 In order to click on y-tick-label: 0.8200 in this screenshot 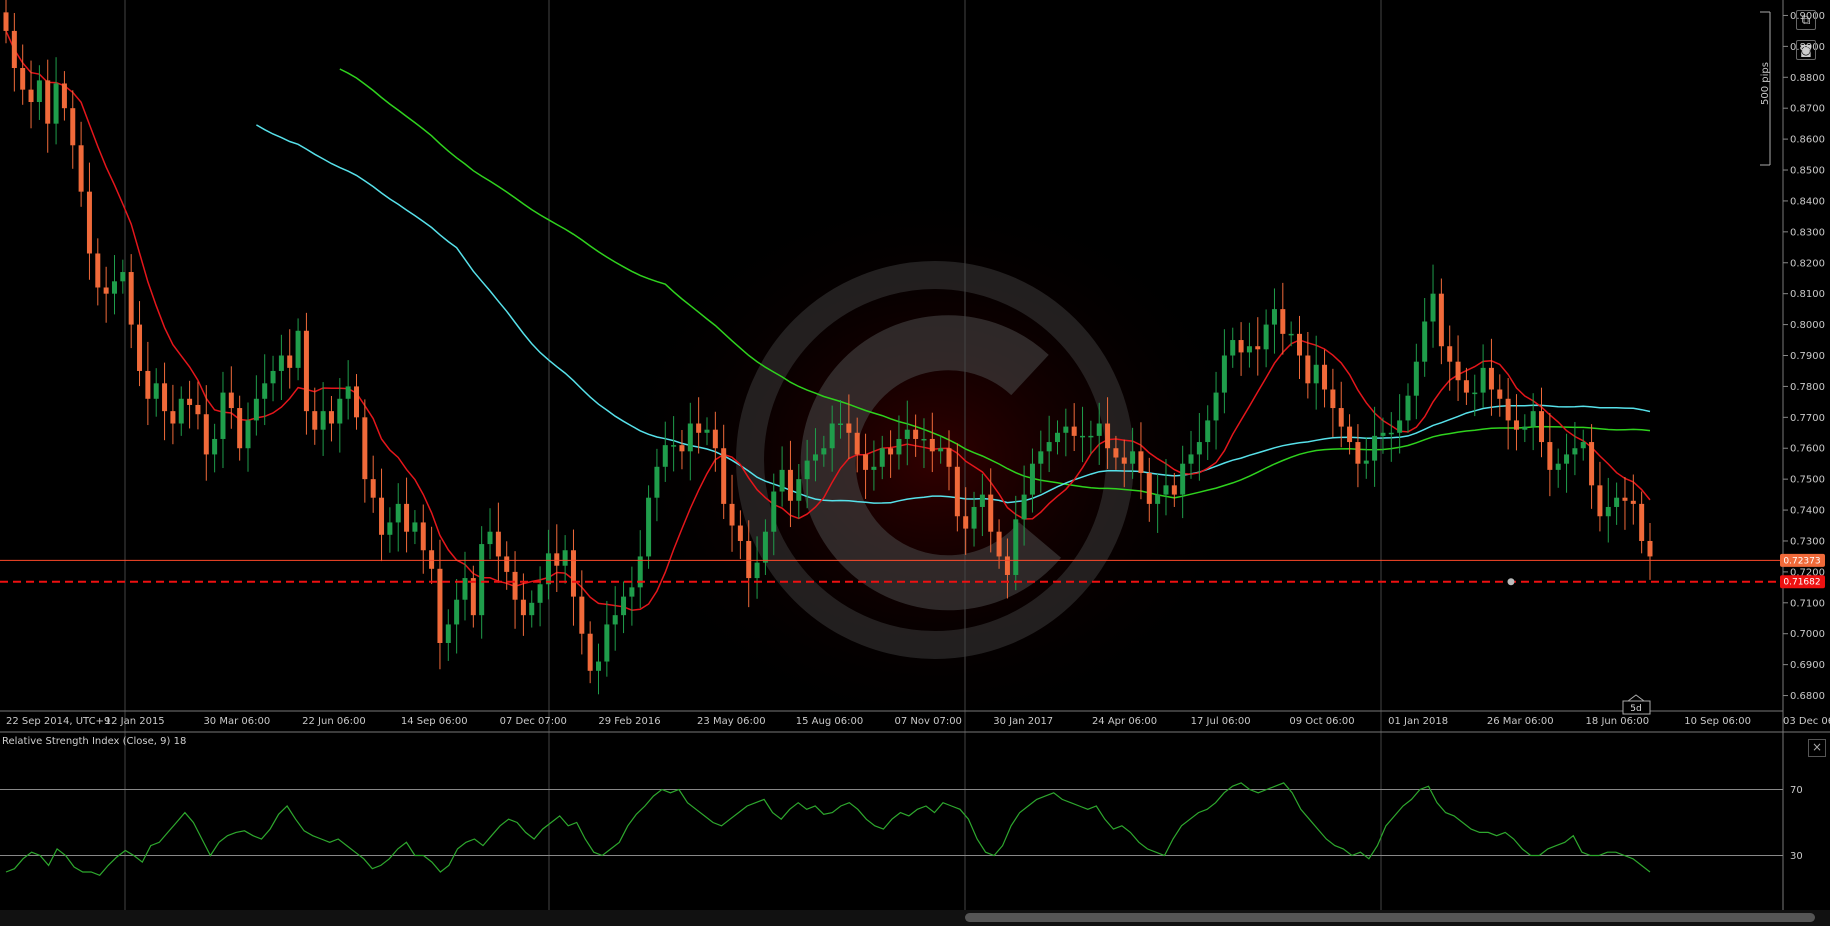, I will do `click(1807, 263)`.